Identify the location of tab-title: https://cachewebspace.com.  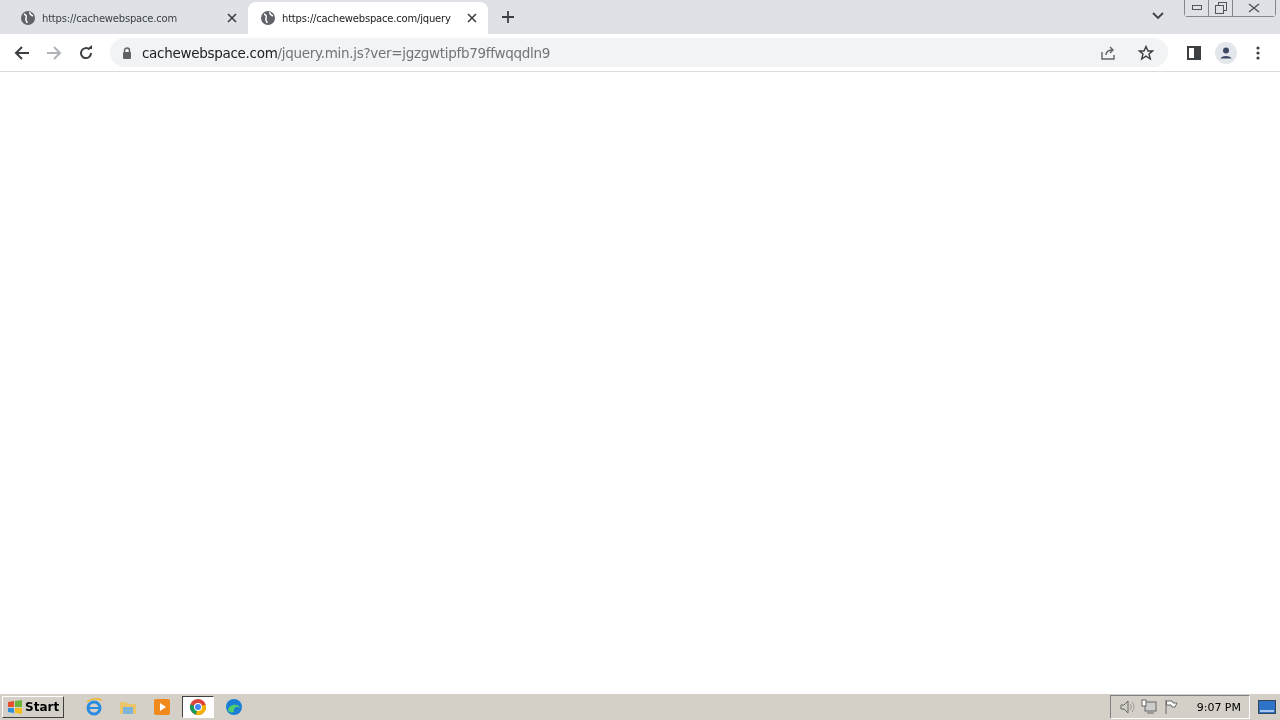
(110, 18).